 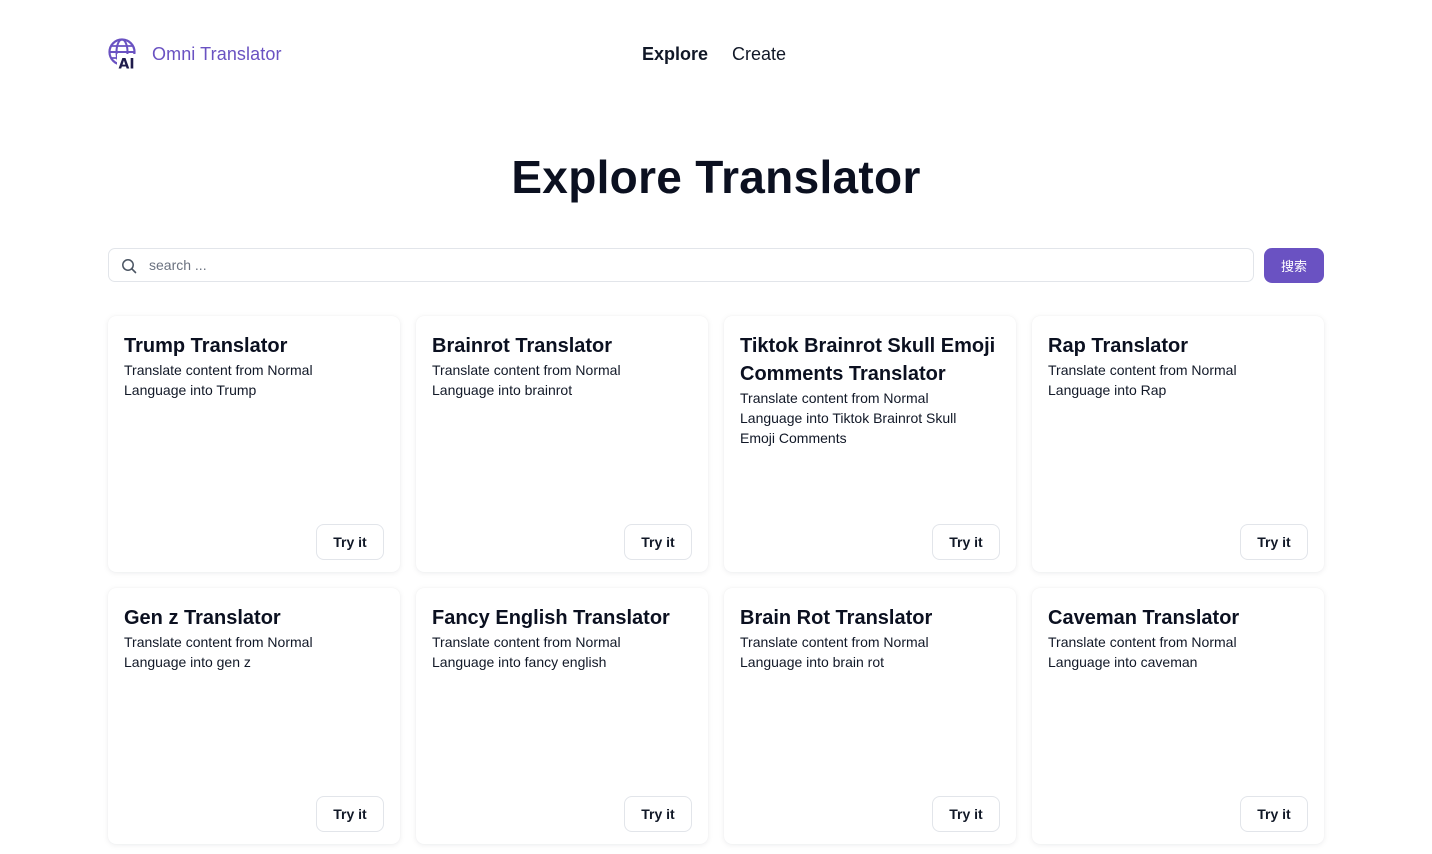 What do you see at coordinates (123, 54) in the screenshot?
I see `globe-ai-icon: AI` at bounding box center [123, 54].